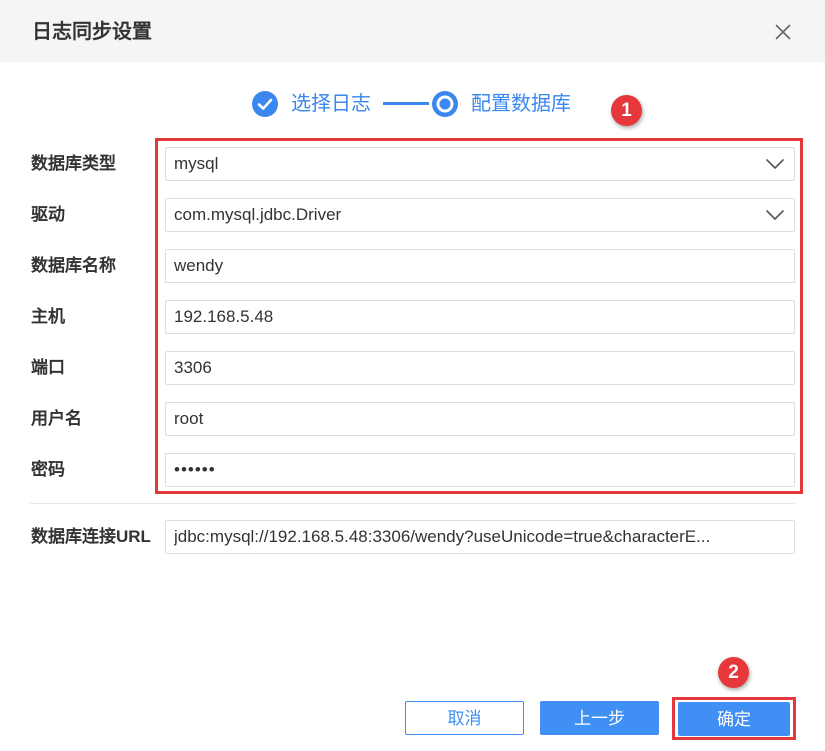 The width and height of the screenshot is (825, 751). Describe the element at coordinates (626, 110) in the screenshot. I see `annotation-badge-1: 1` at that location.